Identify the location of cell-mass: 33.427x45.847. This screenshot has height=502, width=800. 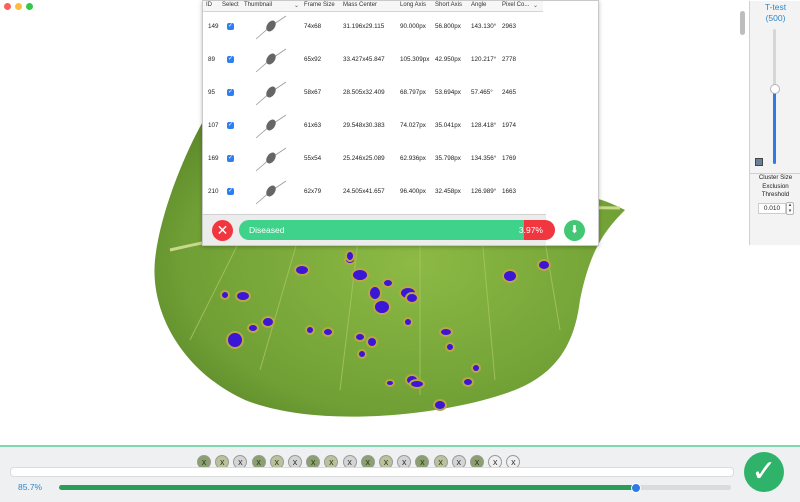
(364, 59).